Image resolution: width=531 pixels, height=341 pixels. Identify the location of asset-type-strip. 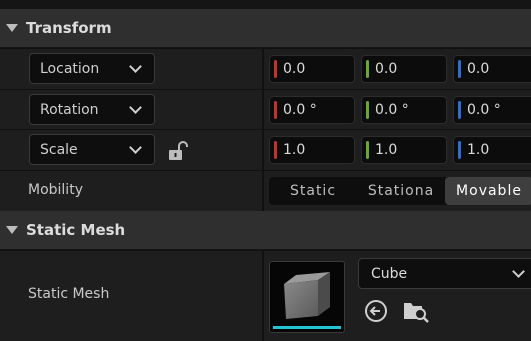
(307, 327).